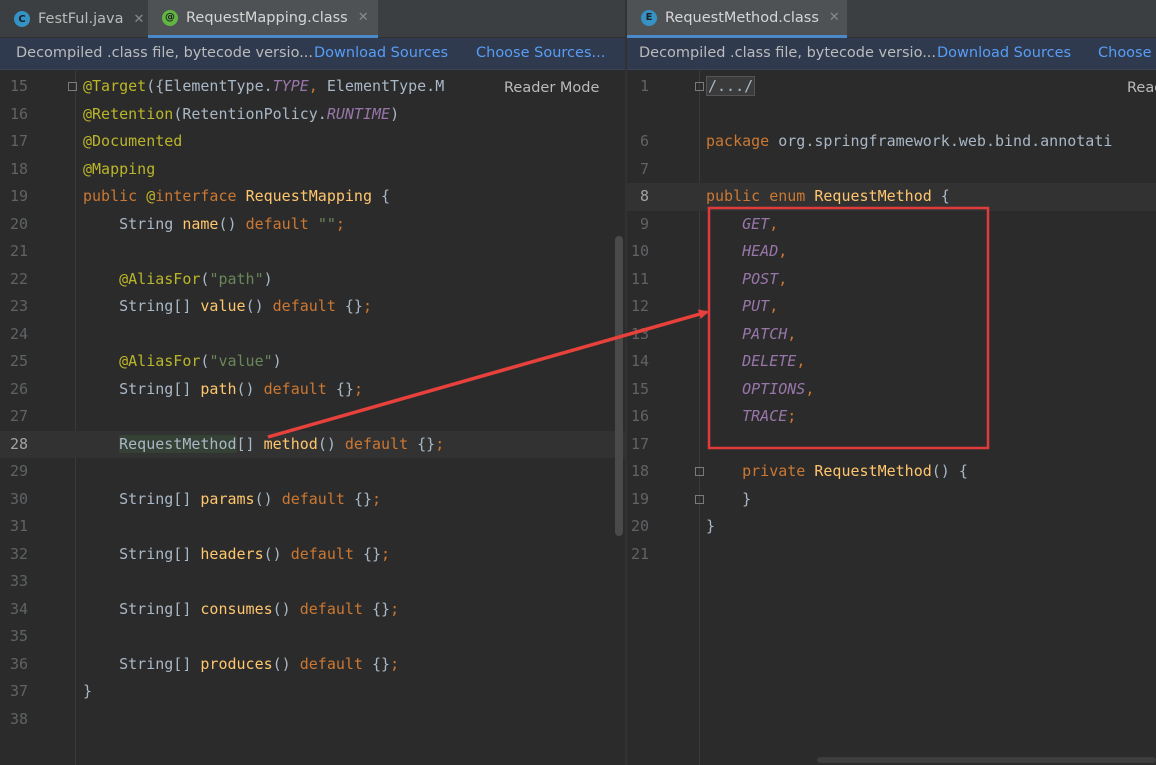  I want to click on code-line: 16 TRACE;, so click(891, 417).